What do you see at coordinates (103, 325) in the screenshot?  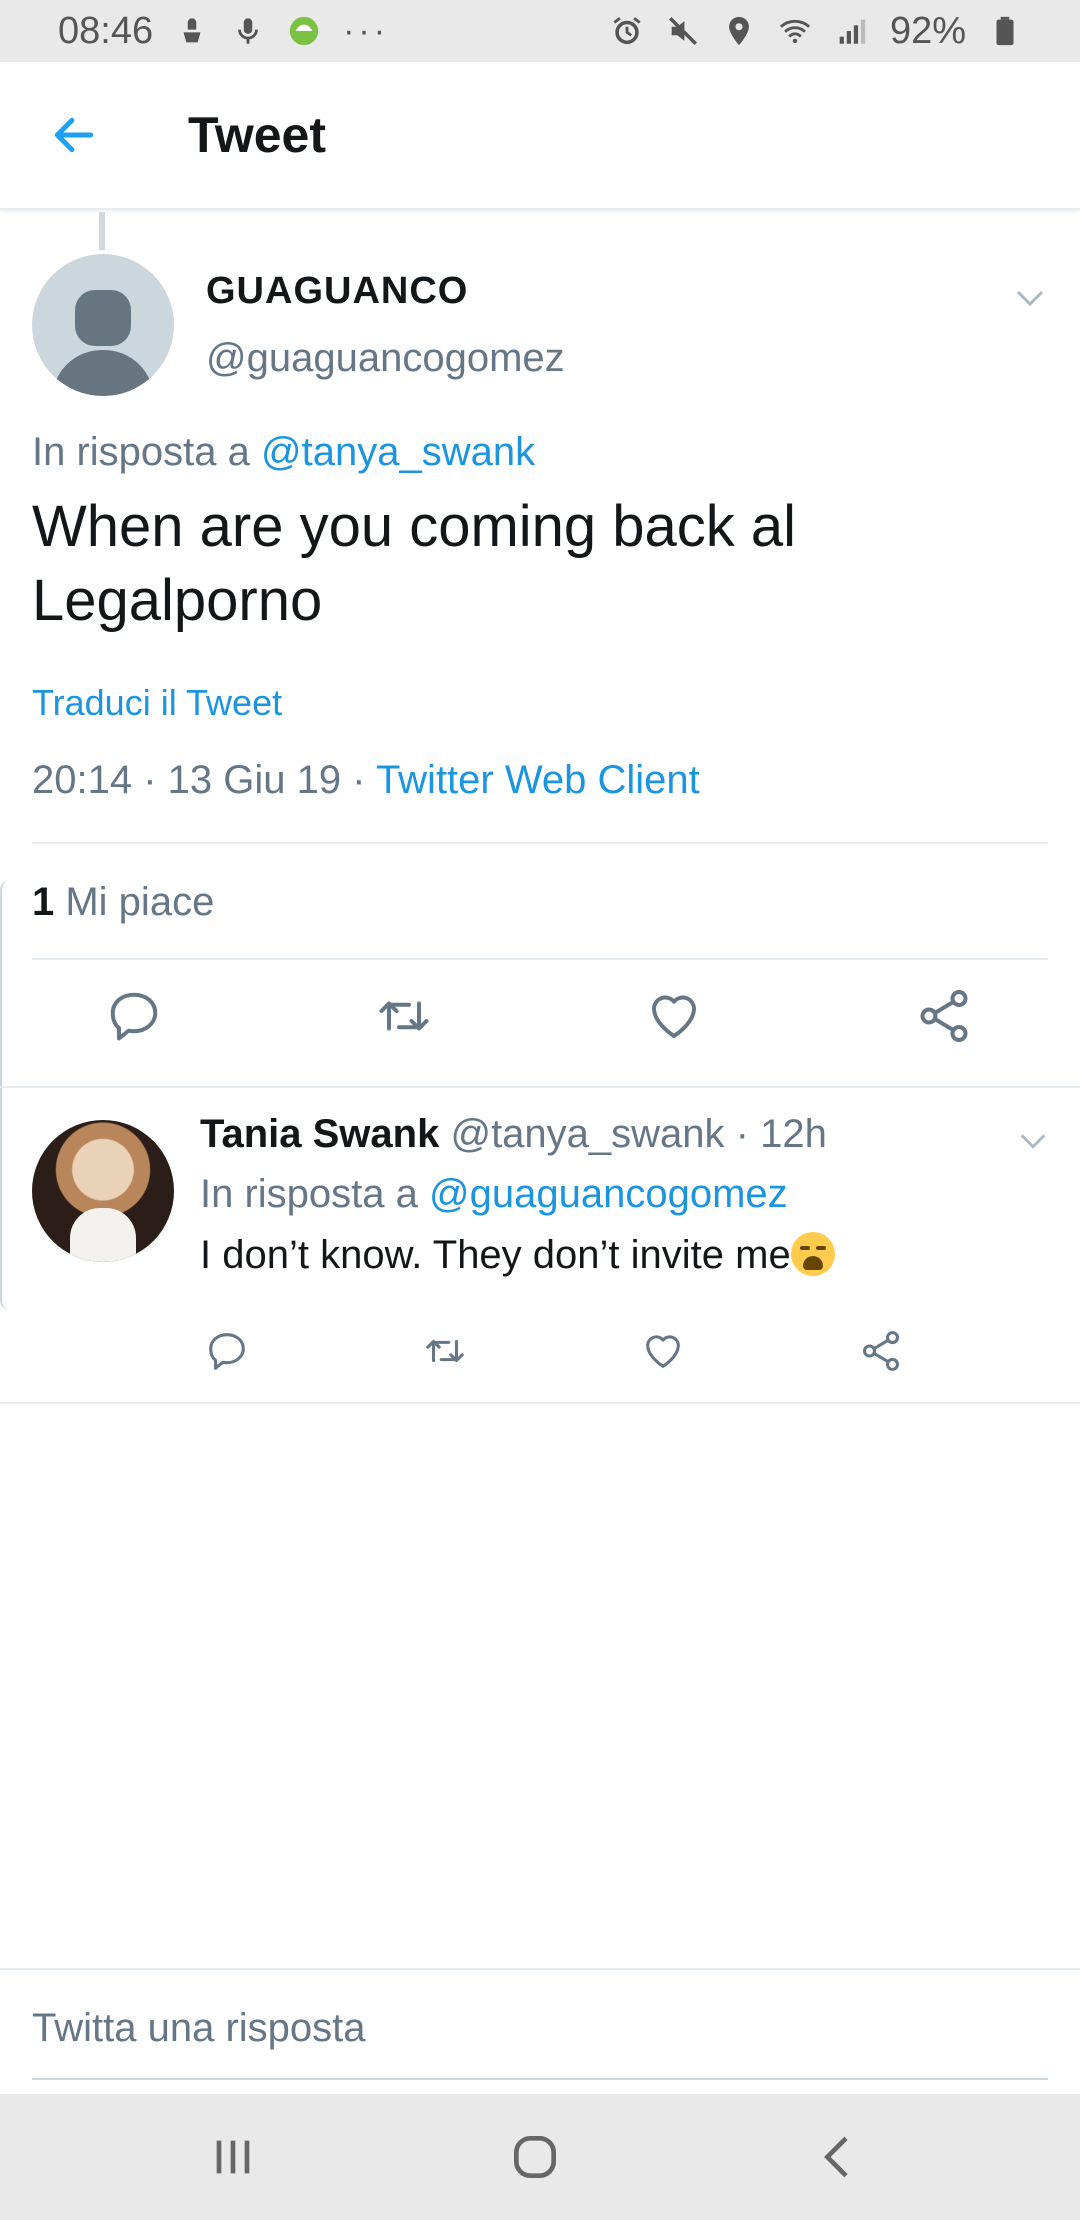 I see `avatar` at bounding box center [103, 325].